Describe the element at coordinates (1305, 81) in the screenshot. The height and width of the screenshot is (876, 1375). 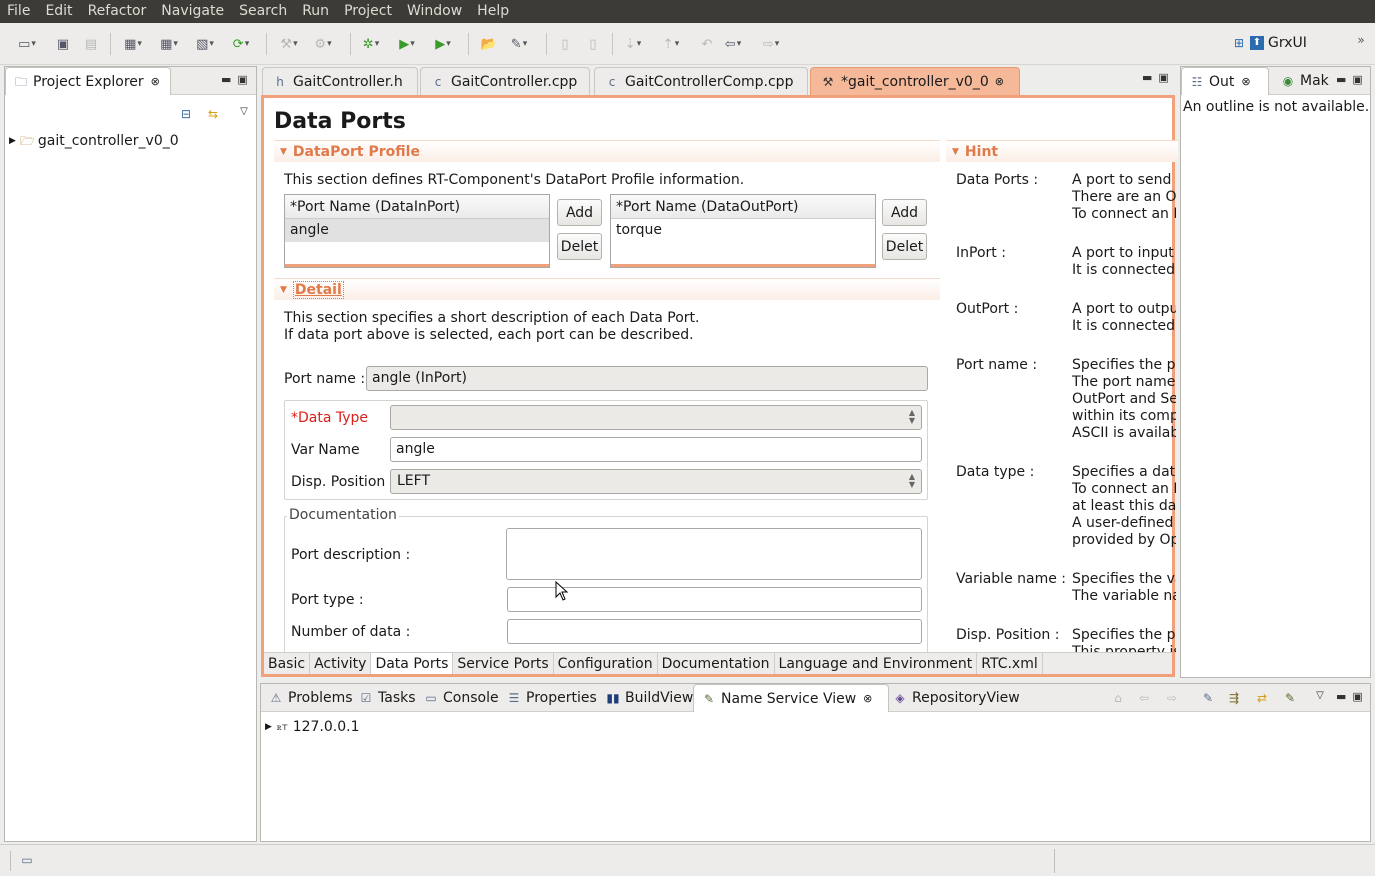
I see `tab-make-targets: ◉ Mak` at that location.